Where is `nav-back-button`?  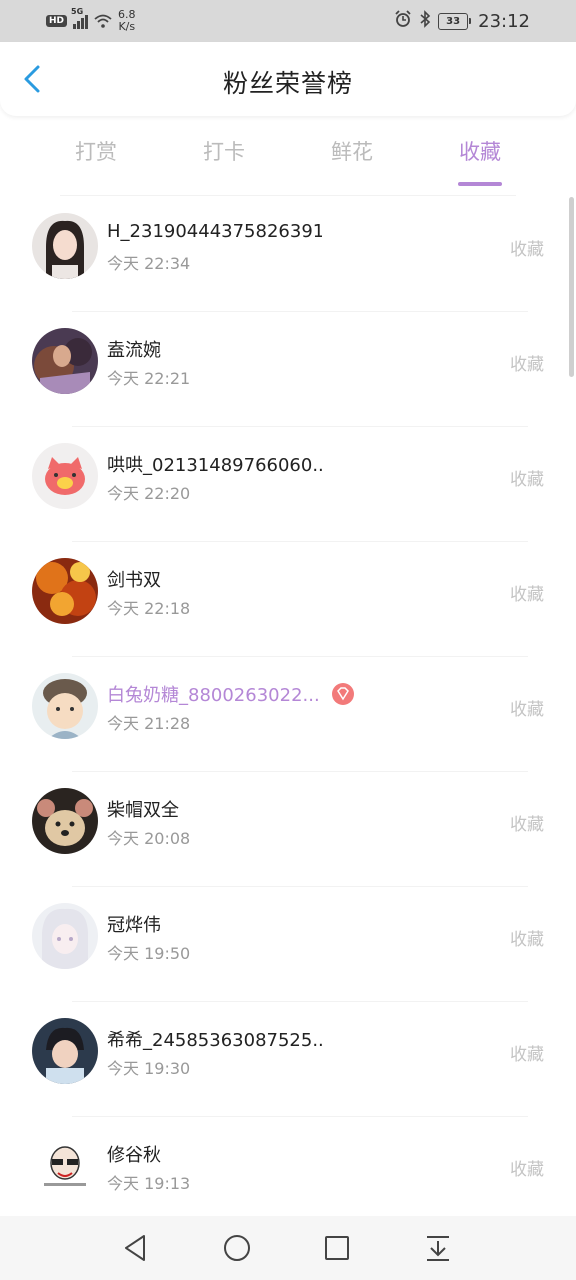 nav-back-button is located at coordinates (136, 1248).